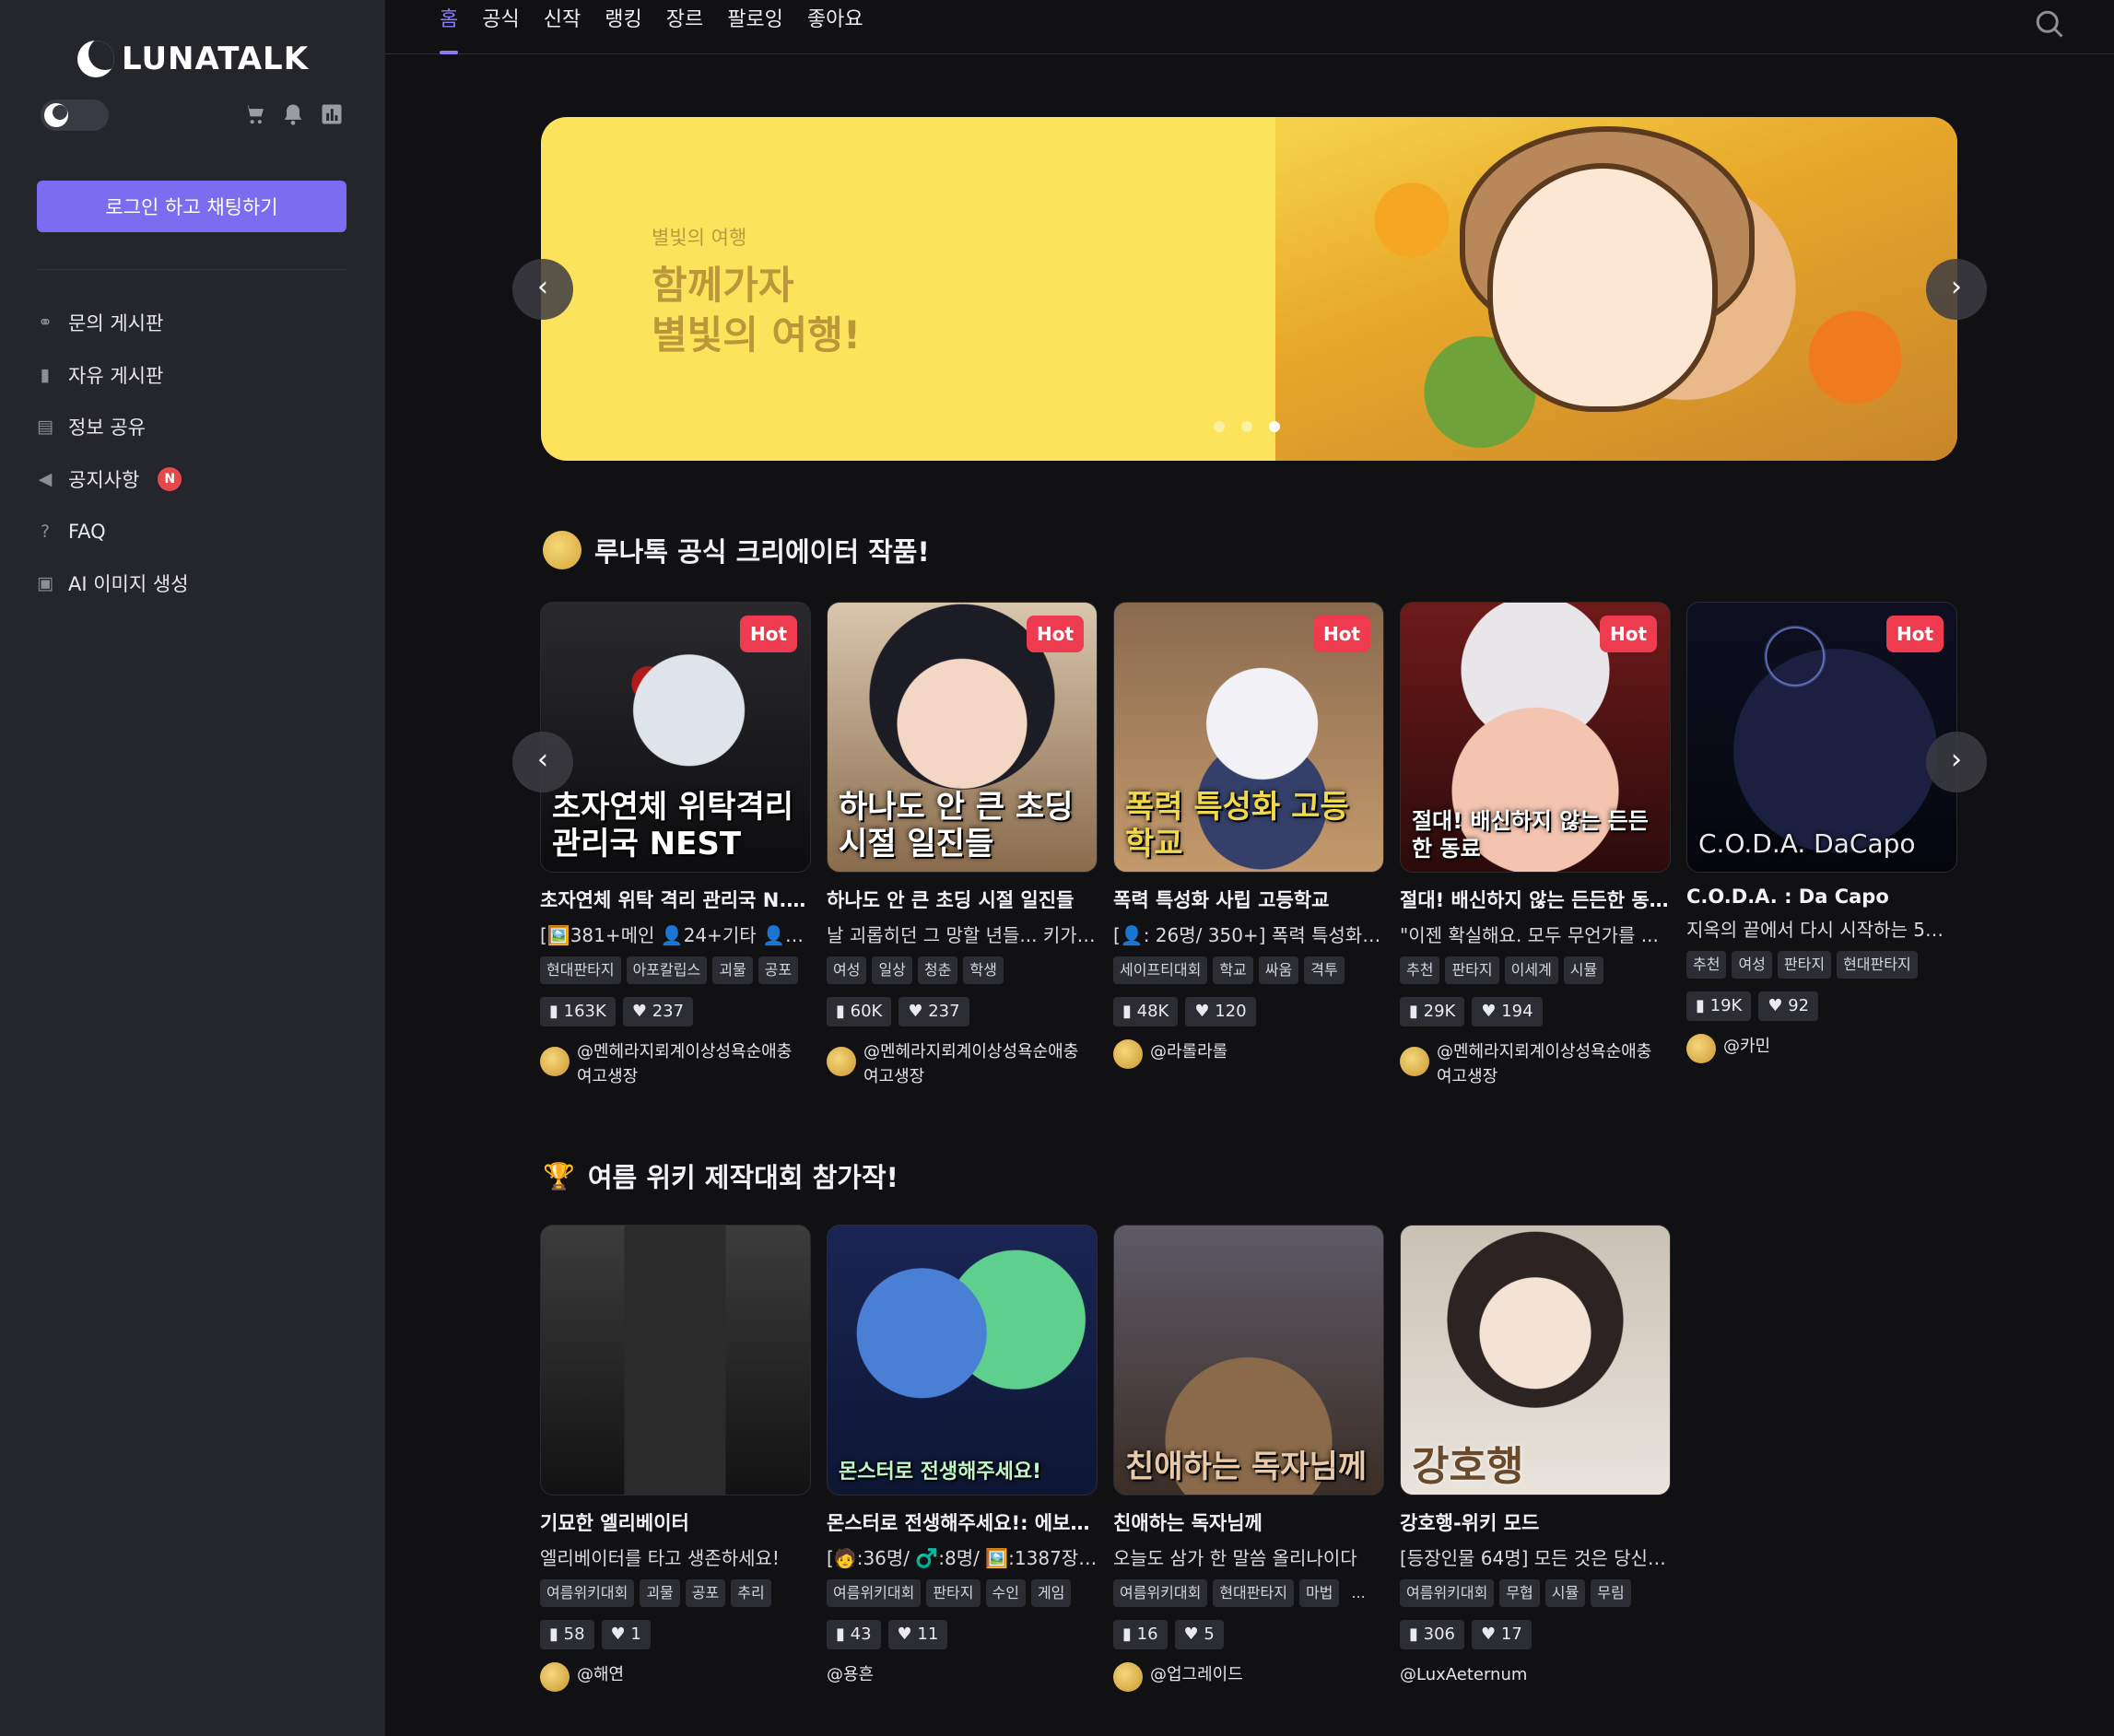 The image size is (2114, 1736). Describe the element at coordinates (1535, 1674) in the screenshot. I see `card-author: @LuxAeternum` at that location.